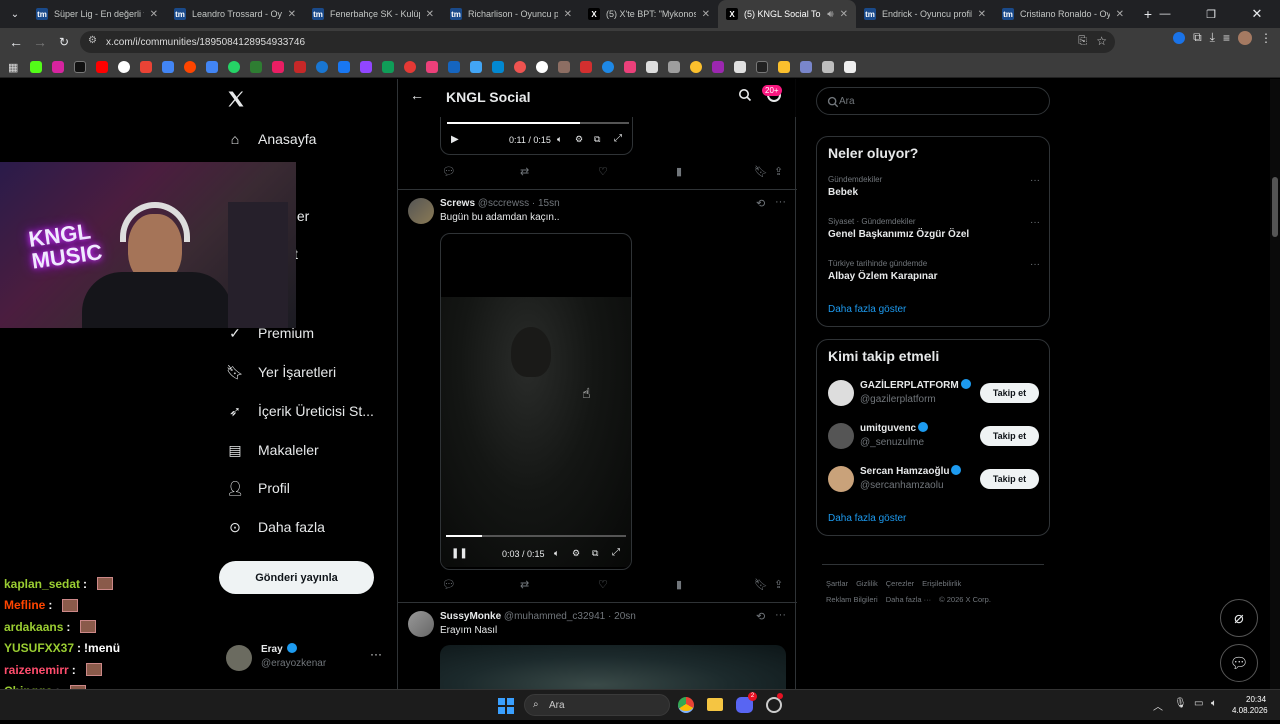 The height and width of the screenshot is (724, 1280). Describe the element at coordinates (536, 432) in the screenshot. I see `video-frame` at that location.